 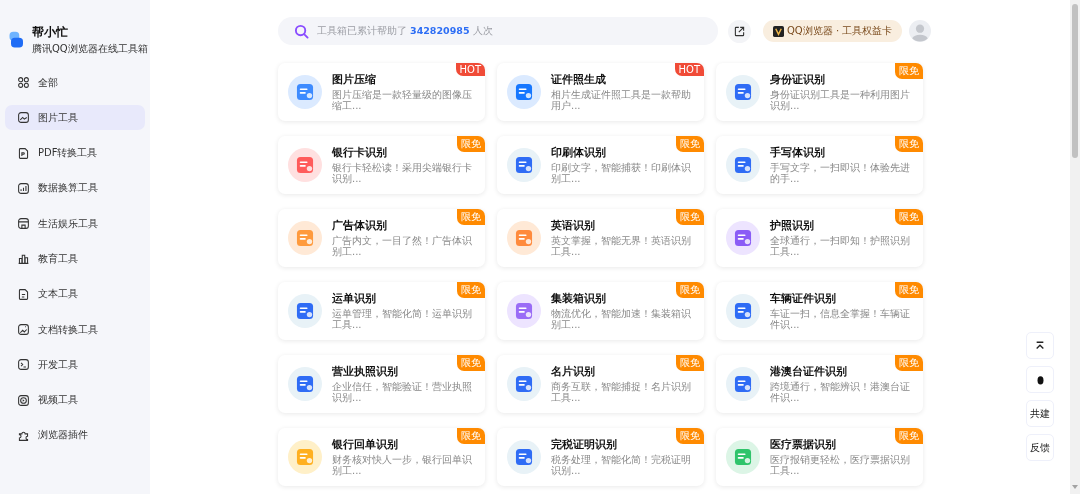 What do you see at coordinates (23, 153) in the screenshot?
I see `pdf-file-icon` at bounding box center [23, 153].